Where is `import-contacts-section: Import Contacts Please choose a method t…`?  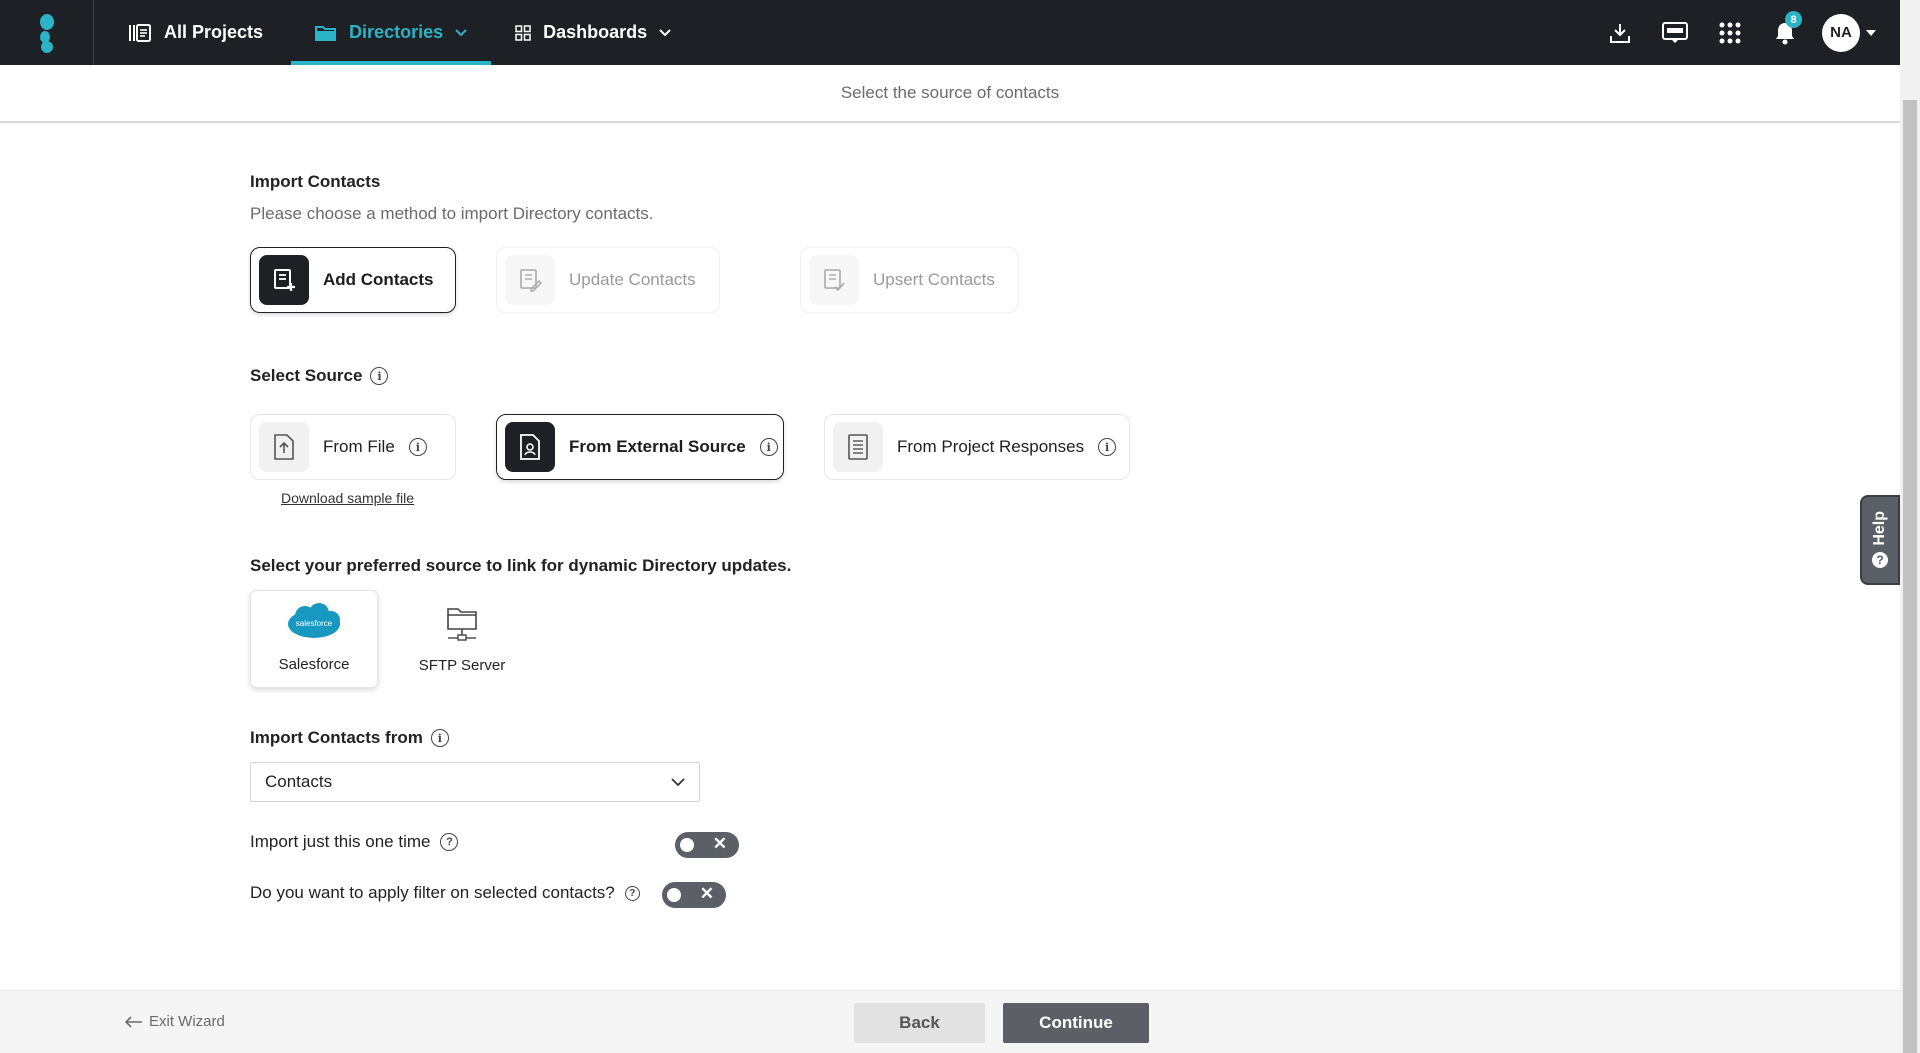
import-contacts-section: Import Contacts Please choose a method t… is located at coordinates (451, 198).